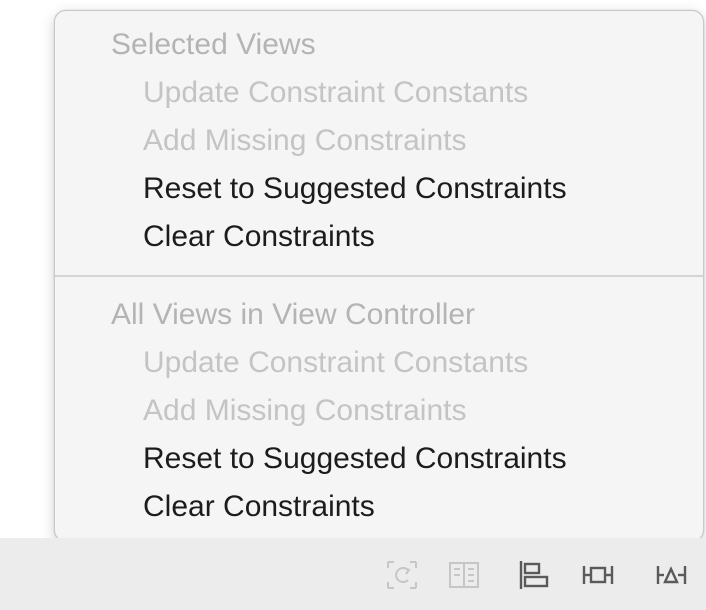 The width and height of the screenshot is (706, 610). I want to click on menu-item-update-constraint-constants-all: Update Constraint Constants, so click(336, 362).